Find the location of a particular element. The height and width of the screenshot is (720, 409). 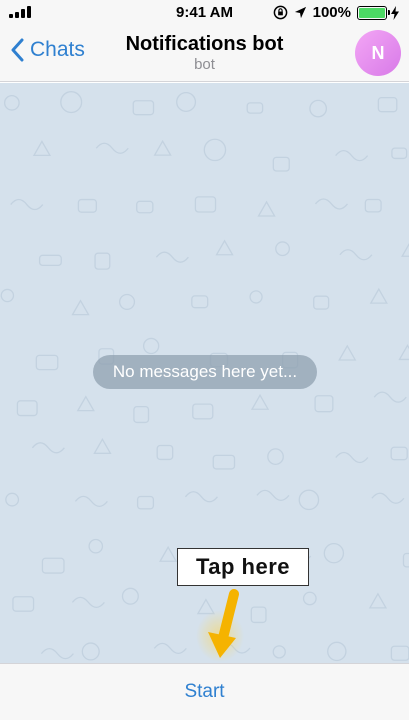

bottom-bar: Start is located at coordinates (204, 691).